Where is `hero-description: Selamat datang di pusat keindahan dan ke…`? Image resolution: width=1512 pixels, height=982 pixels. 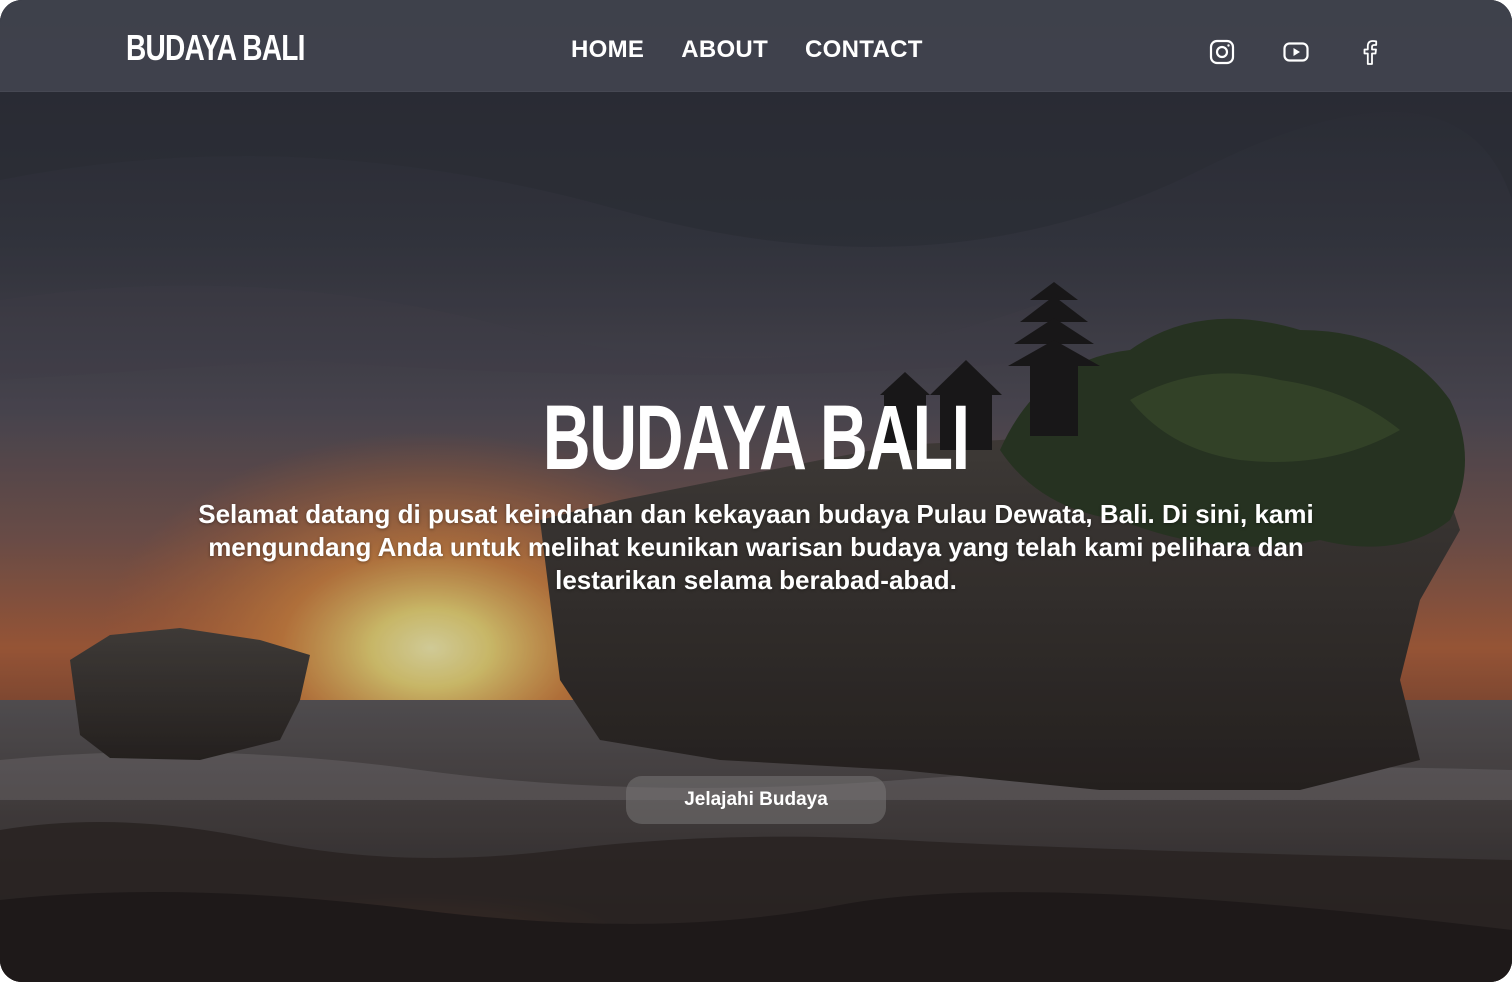 hero-description: Selamat datang di pusat keindahan dan ke… is located at coordinates (756, 547).